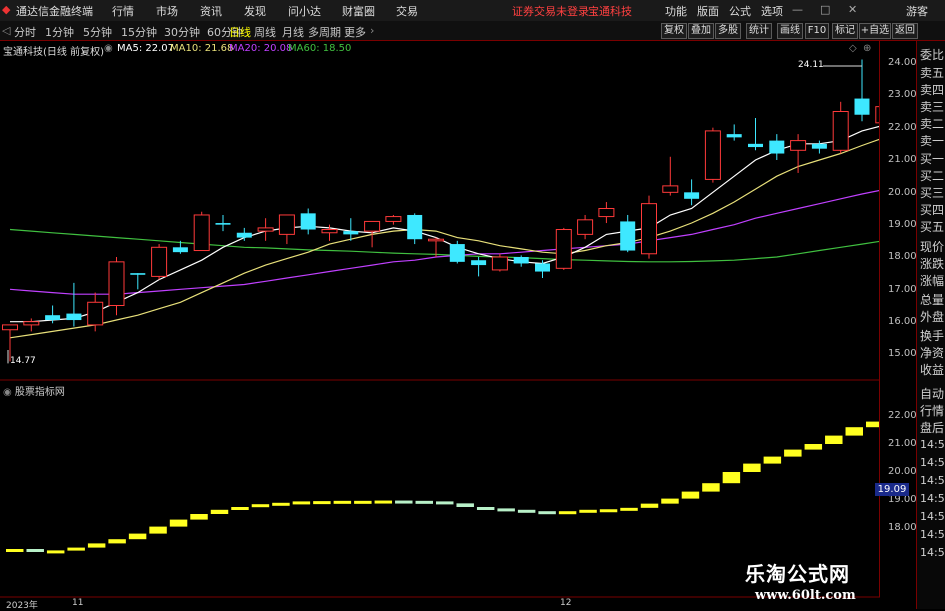 This screenshot has width=945, height=611. What do you see at coordinates (932, 55) in the screenshot?
I see `quote-field: 委比` at bounding box center [932, 55].